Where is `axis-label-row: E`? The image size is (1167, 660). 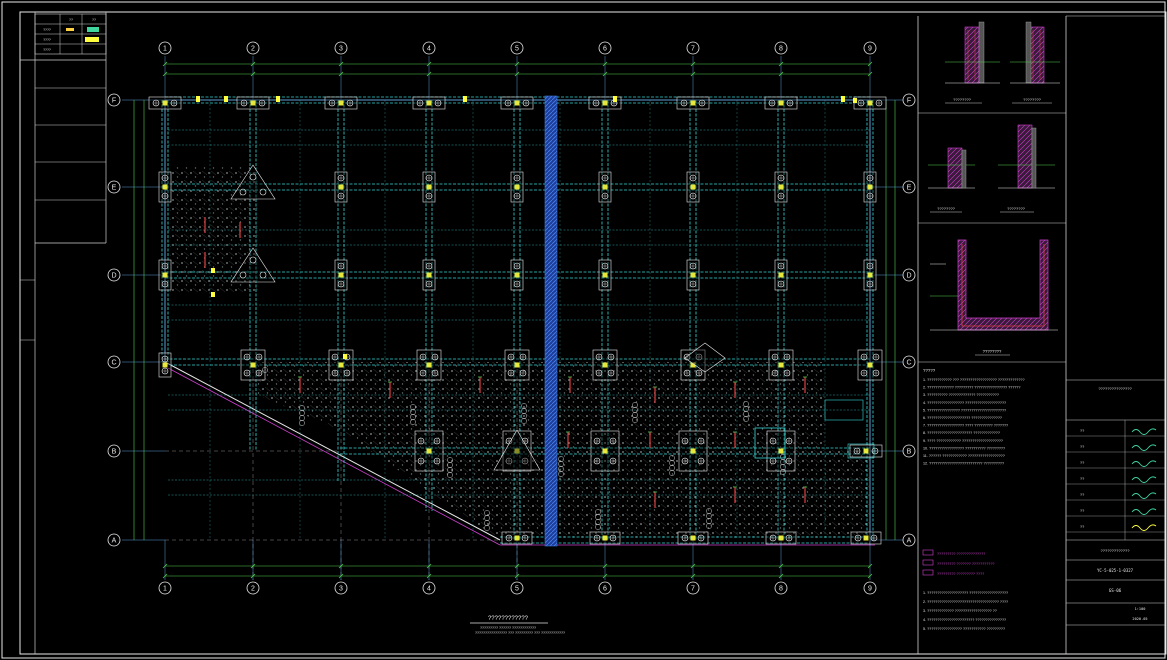
axis-label-row: E is located at coordinates (909, 188).